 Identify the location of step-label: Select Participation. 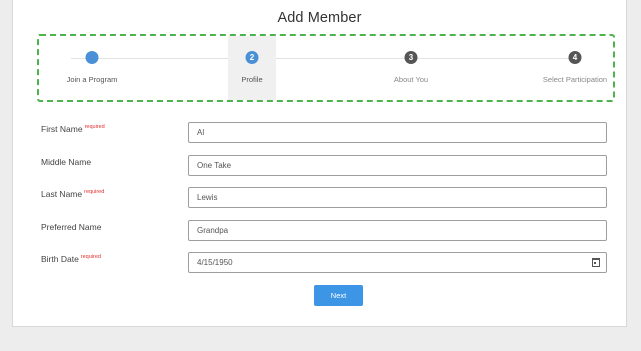
(575, 79).